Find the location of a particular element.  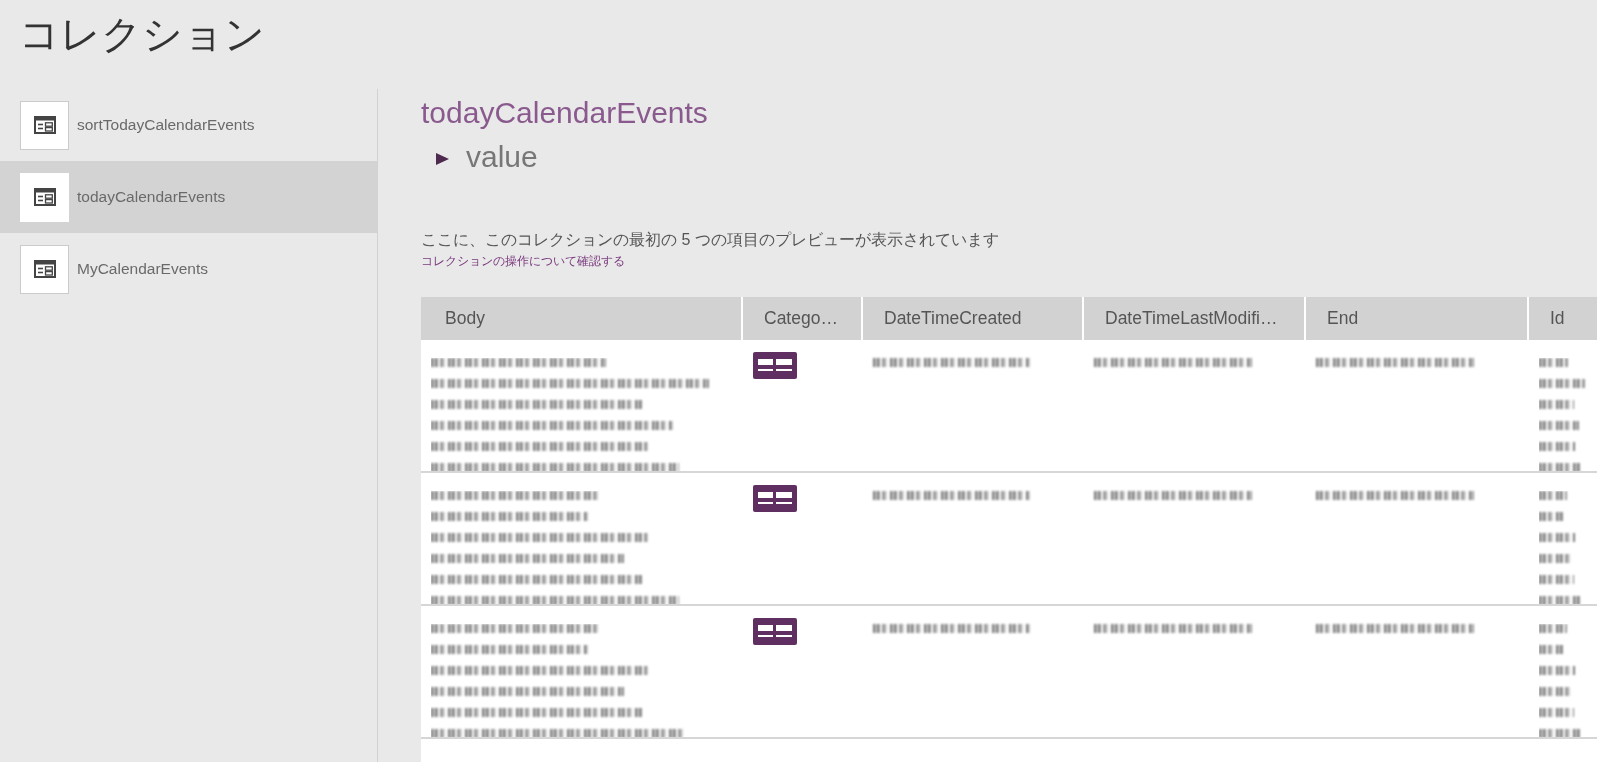

collection-title: todayCalendarEvents is located at coordinates (564, 113).